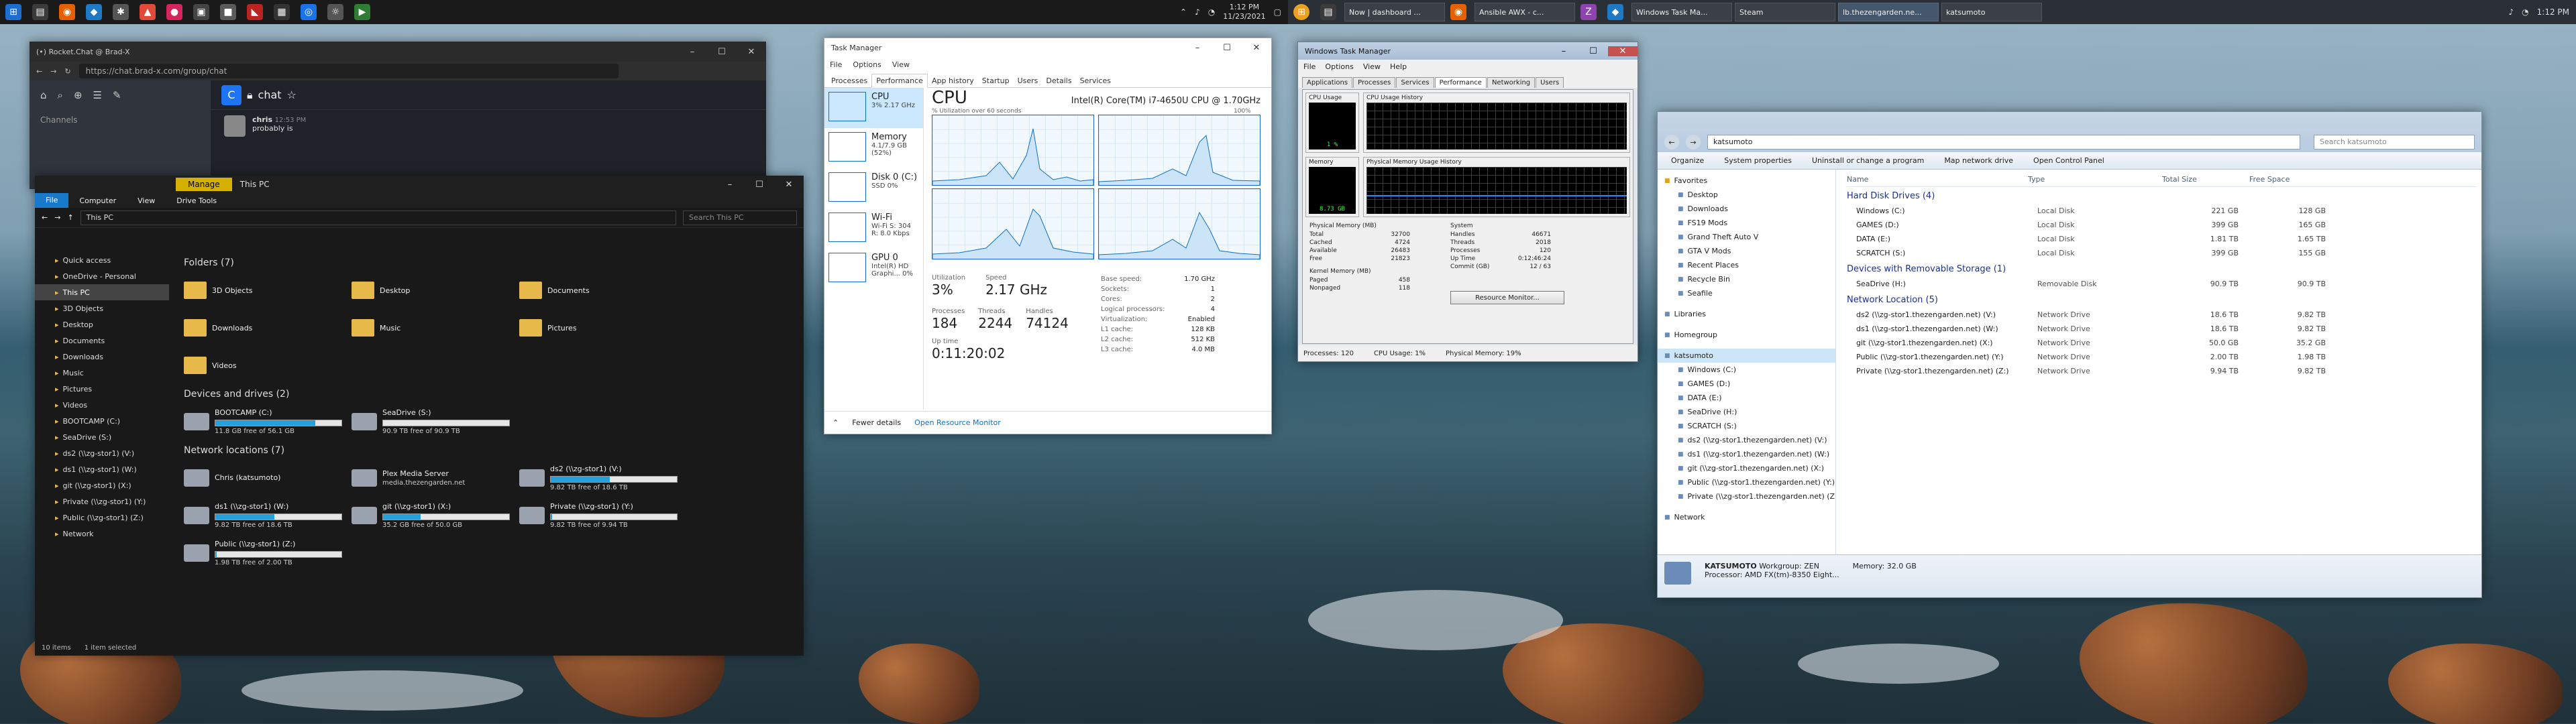  Describe the element at coordinates (836, 64) in the screenshot. I see `menu-item: File` at that location.